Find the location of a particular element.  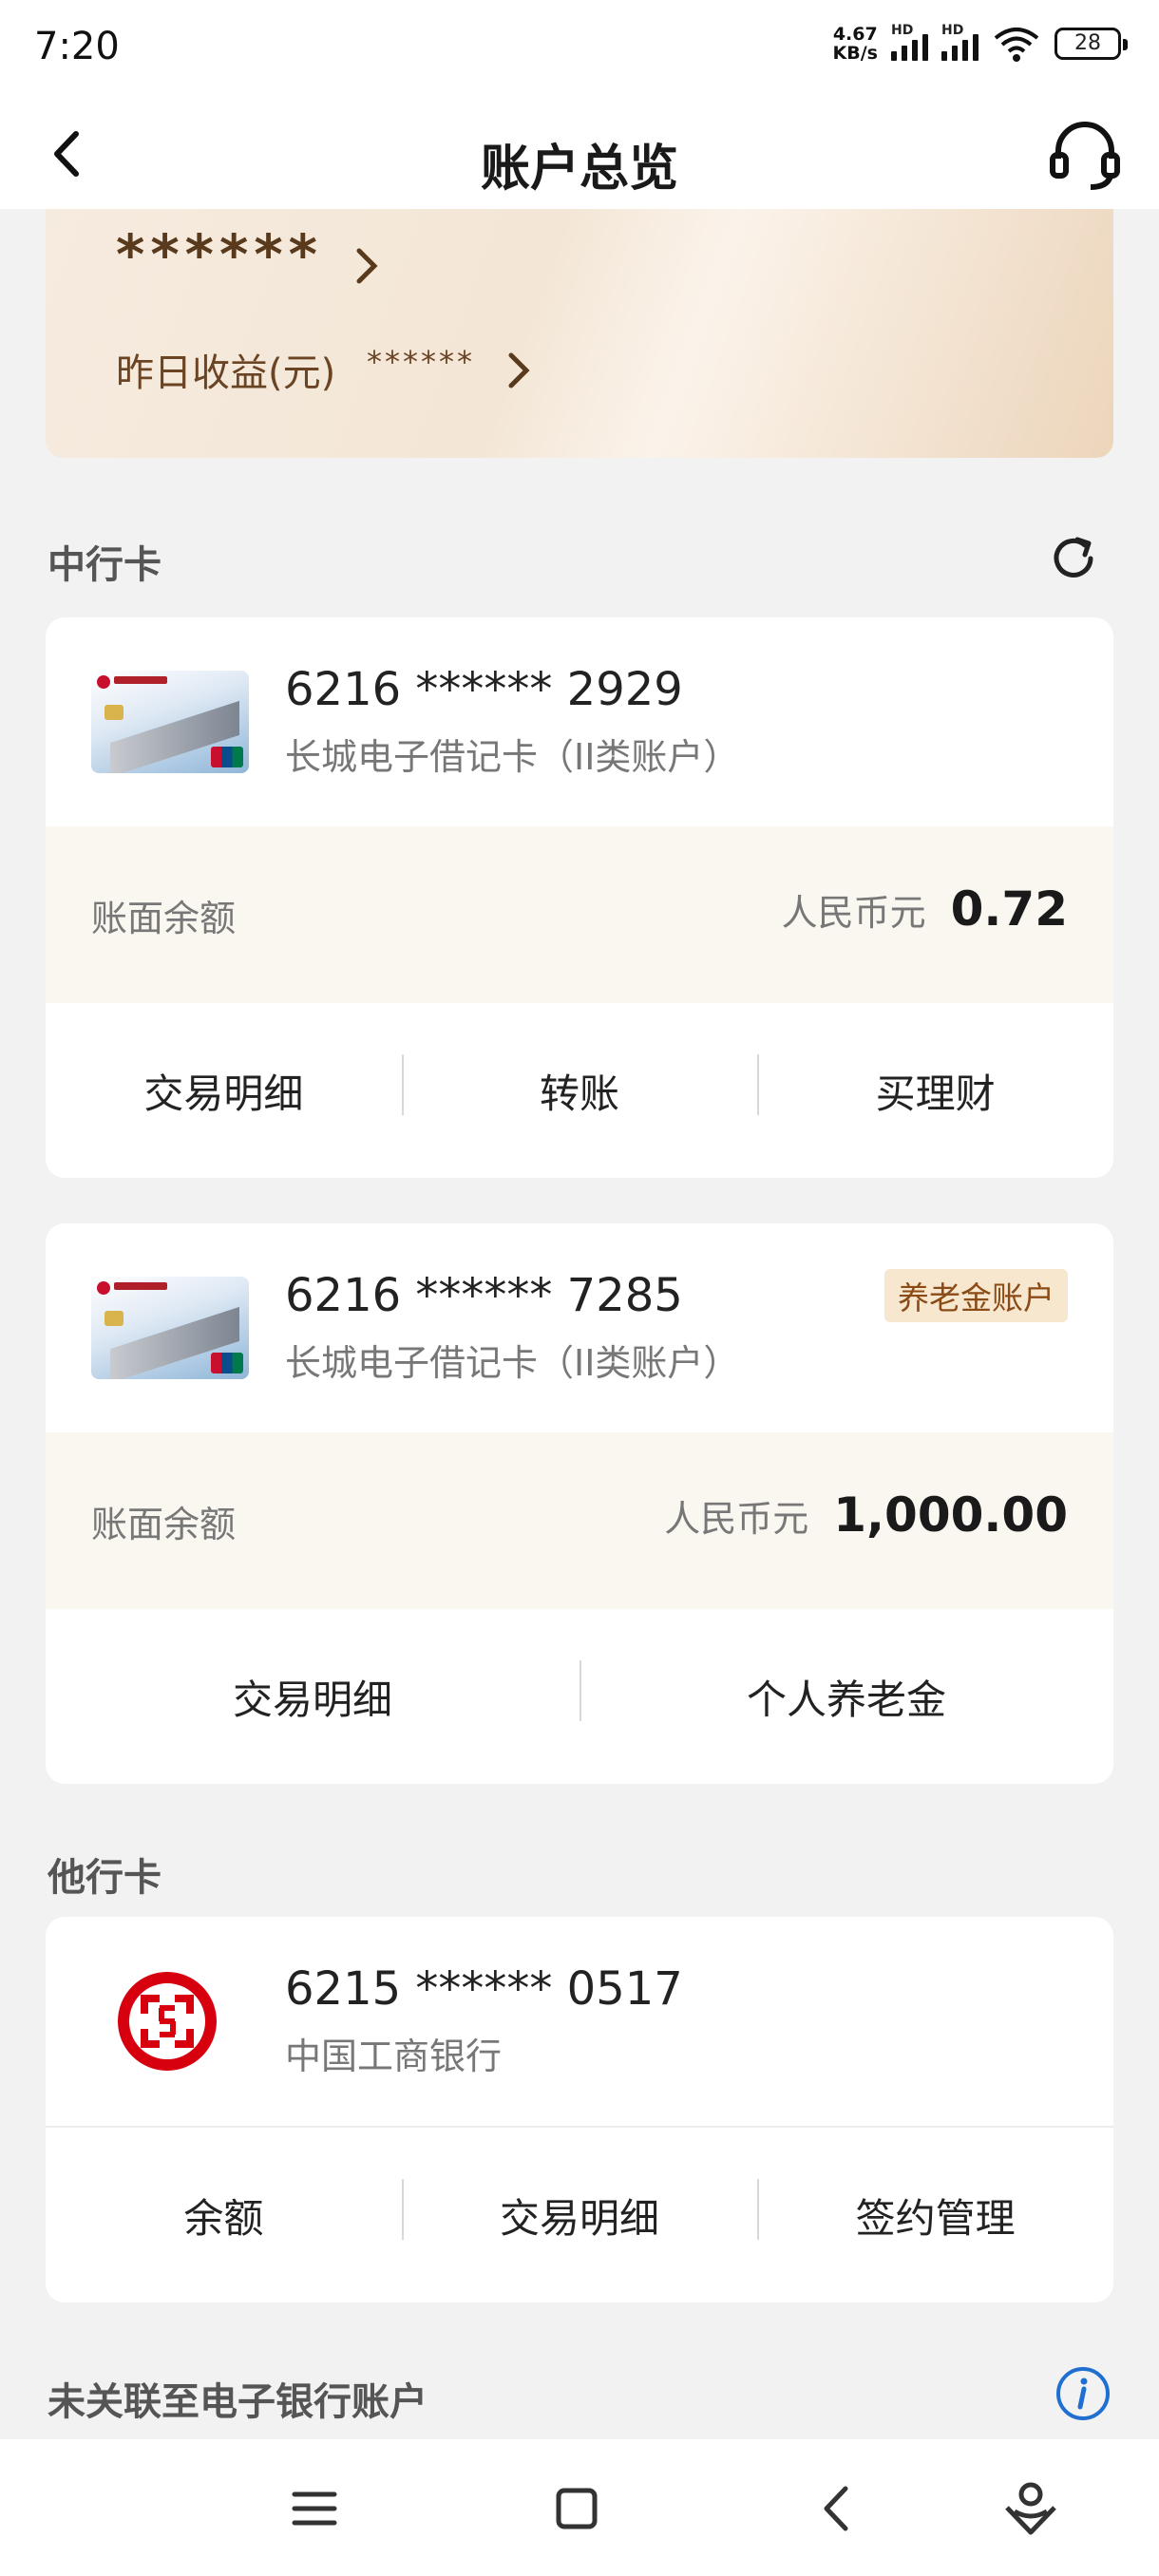

customer-service-icon is located at coordinates (1085, 155).